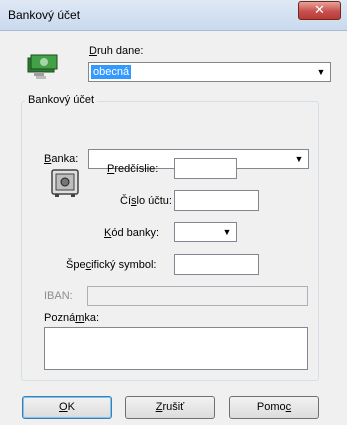 Image resolution: width=347 pixels, height=425 pixels. I want to click on cancel-button: Zrušiť, so click(170, 407).